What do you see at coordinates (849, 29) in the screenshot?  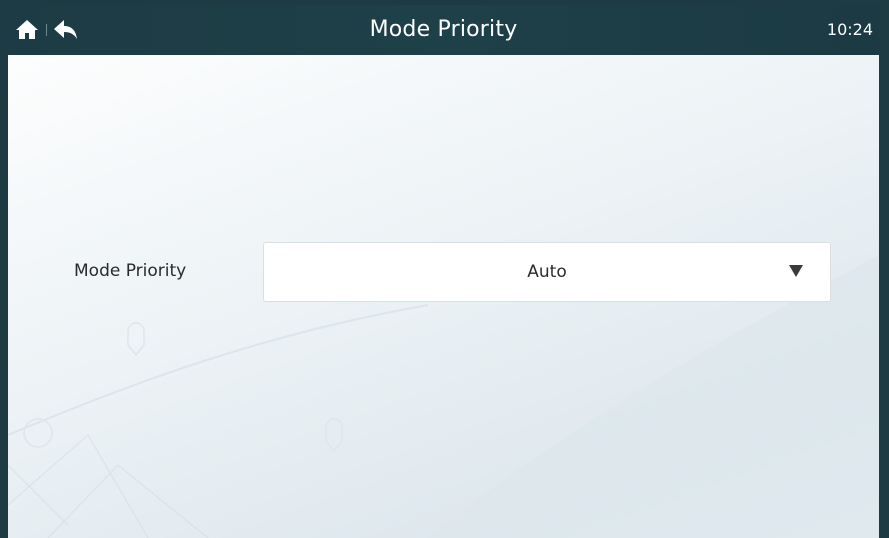 I see `clock: 10:24` at bounding box center [849, 29].